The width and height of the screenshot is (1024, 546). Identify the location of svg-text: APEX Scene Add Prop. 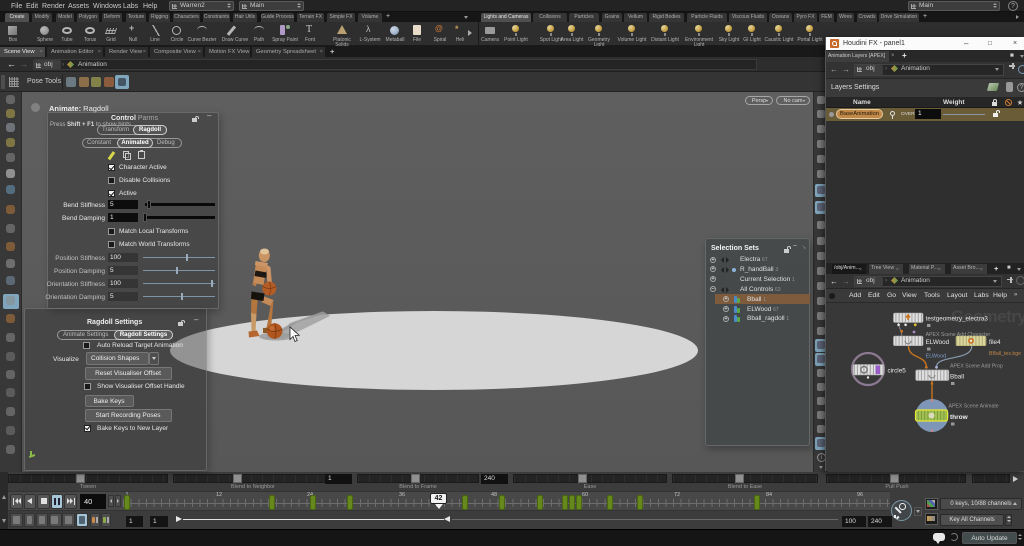
(976, 367).